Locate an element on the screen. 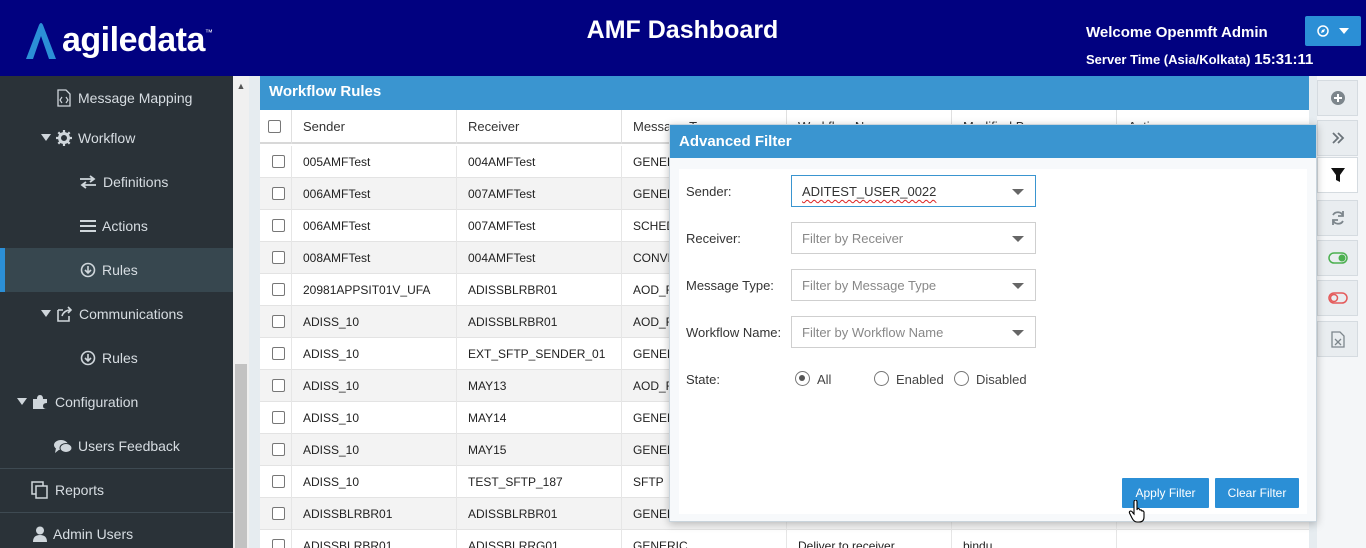 The height and width of the screenshot is (548, 1366). export-excel-button is located at coordinates (1337, 339).